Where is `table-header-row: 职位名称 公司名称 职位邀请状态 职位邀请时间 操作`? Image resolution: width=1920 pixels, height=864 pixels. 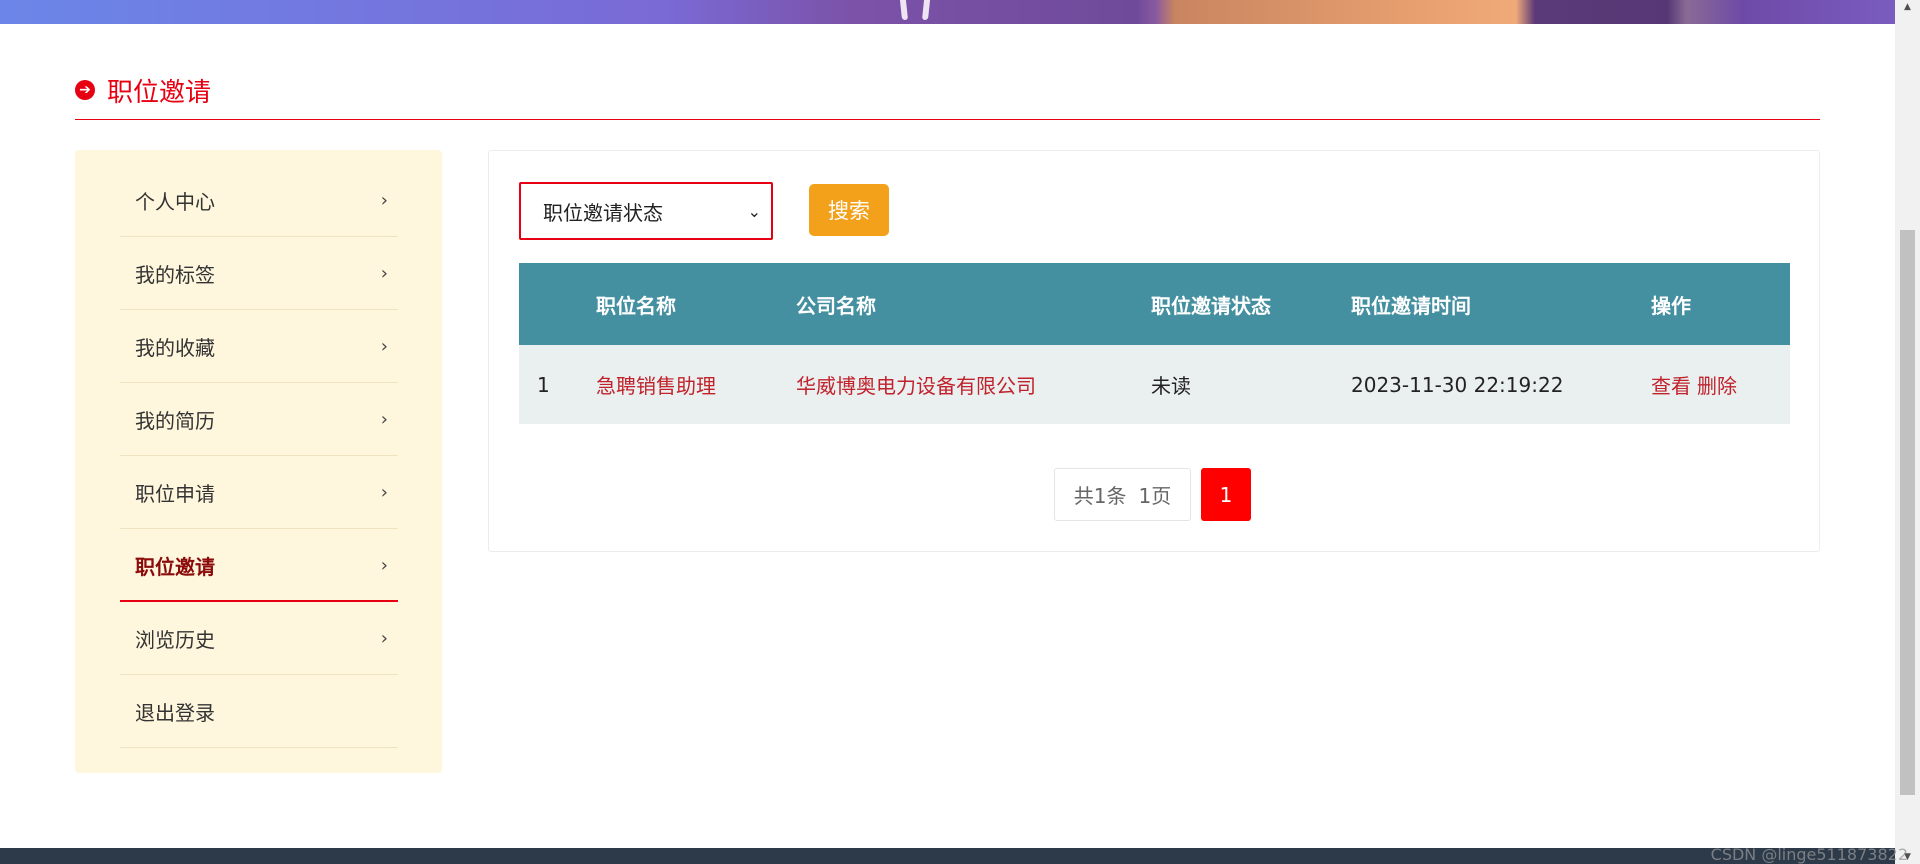
table-header-row: 职位名称 公司名称 职位邀请状态 职位邀请时间 操作 is located at coordinates (1154, 304).